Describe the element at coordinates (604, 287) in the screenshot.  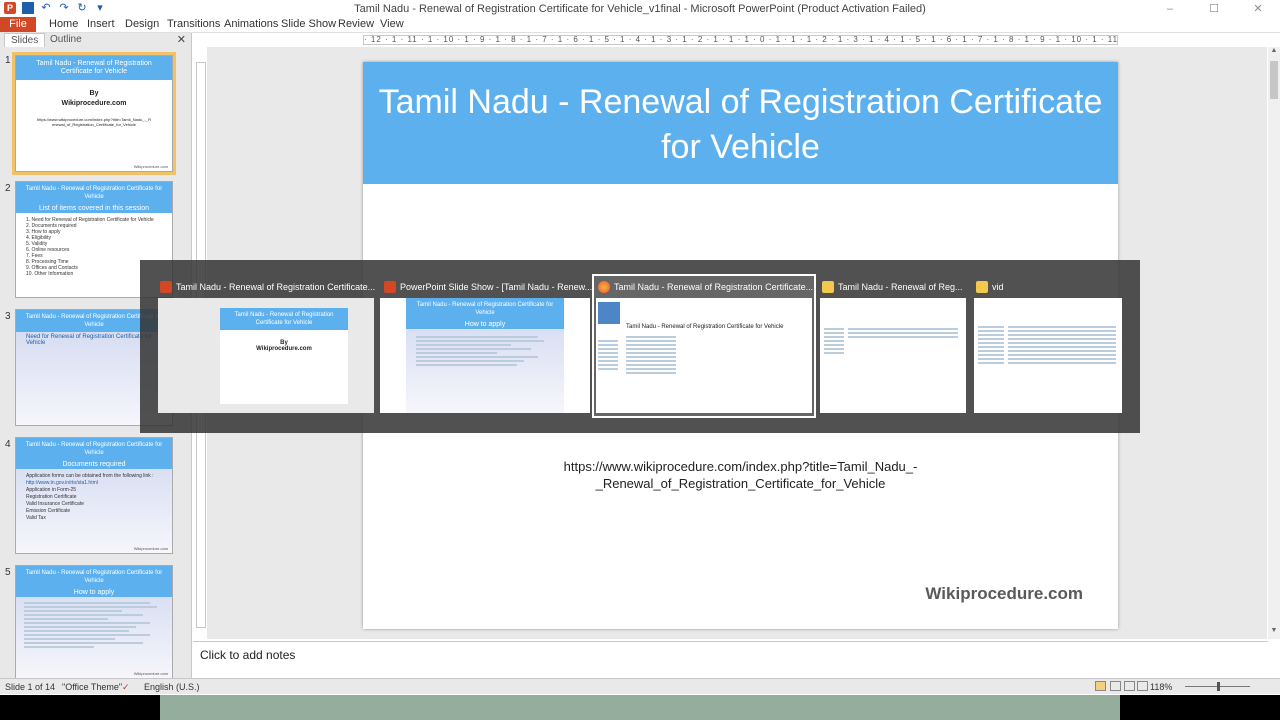
I see `firefox-icon` at that location.